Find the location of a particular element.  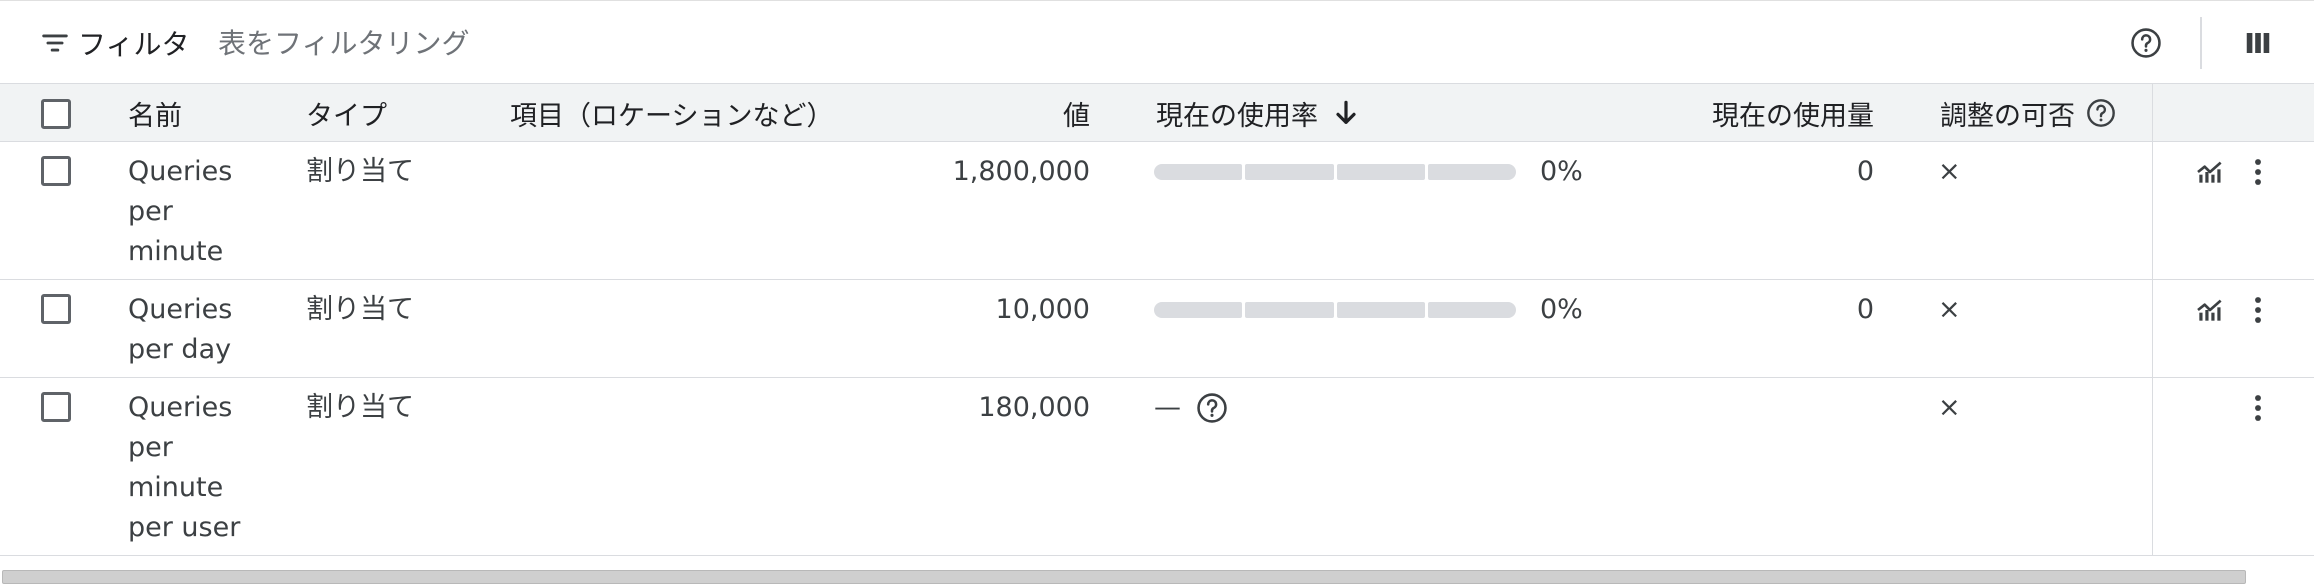

filter-toolbar: フィルタ is located at coordinates (1157, 42).